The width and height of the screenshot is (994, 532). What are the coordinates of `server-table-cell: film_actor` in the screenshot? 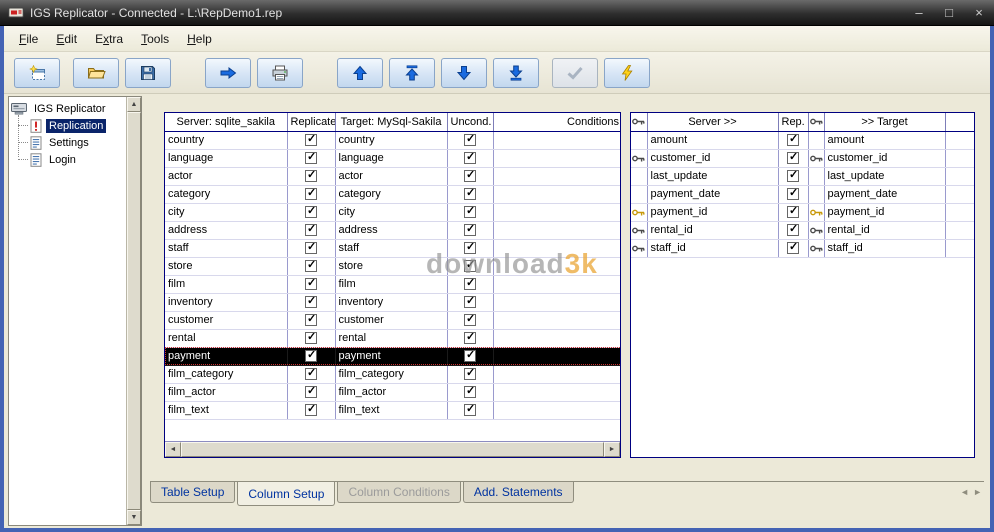 It's located at (226, 392).